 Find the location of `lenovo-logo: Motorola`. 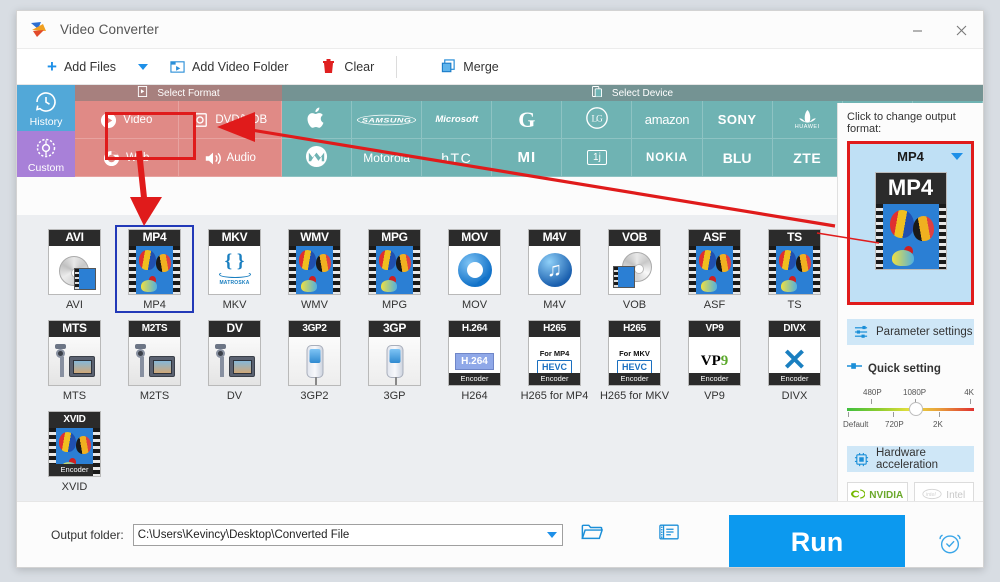

lenovo-logo: Motorola is located at coordinates (386, 157).